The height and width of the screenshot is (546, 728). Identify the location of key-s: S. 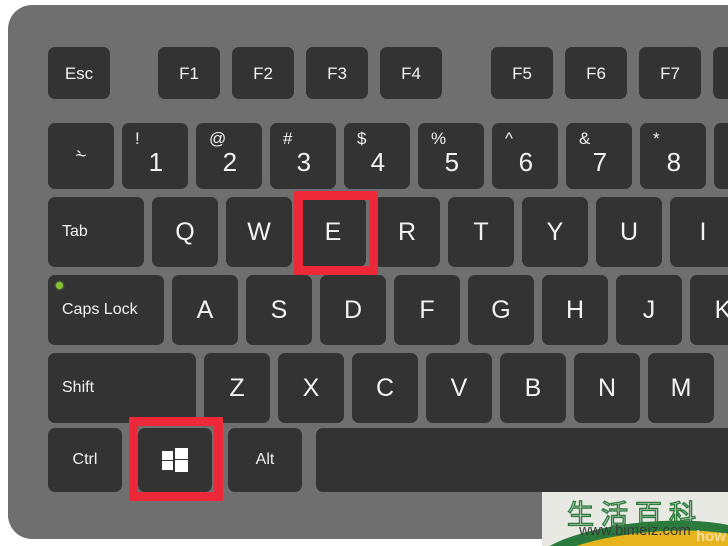
(279, 310).